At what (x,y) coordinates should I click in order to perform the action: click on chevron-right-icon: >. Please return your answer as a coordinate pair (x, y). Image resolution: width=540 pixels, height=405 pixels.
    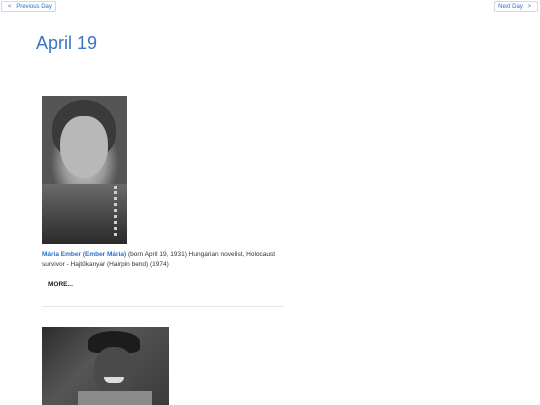
    Looking at the image, I should click on (529, 7).